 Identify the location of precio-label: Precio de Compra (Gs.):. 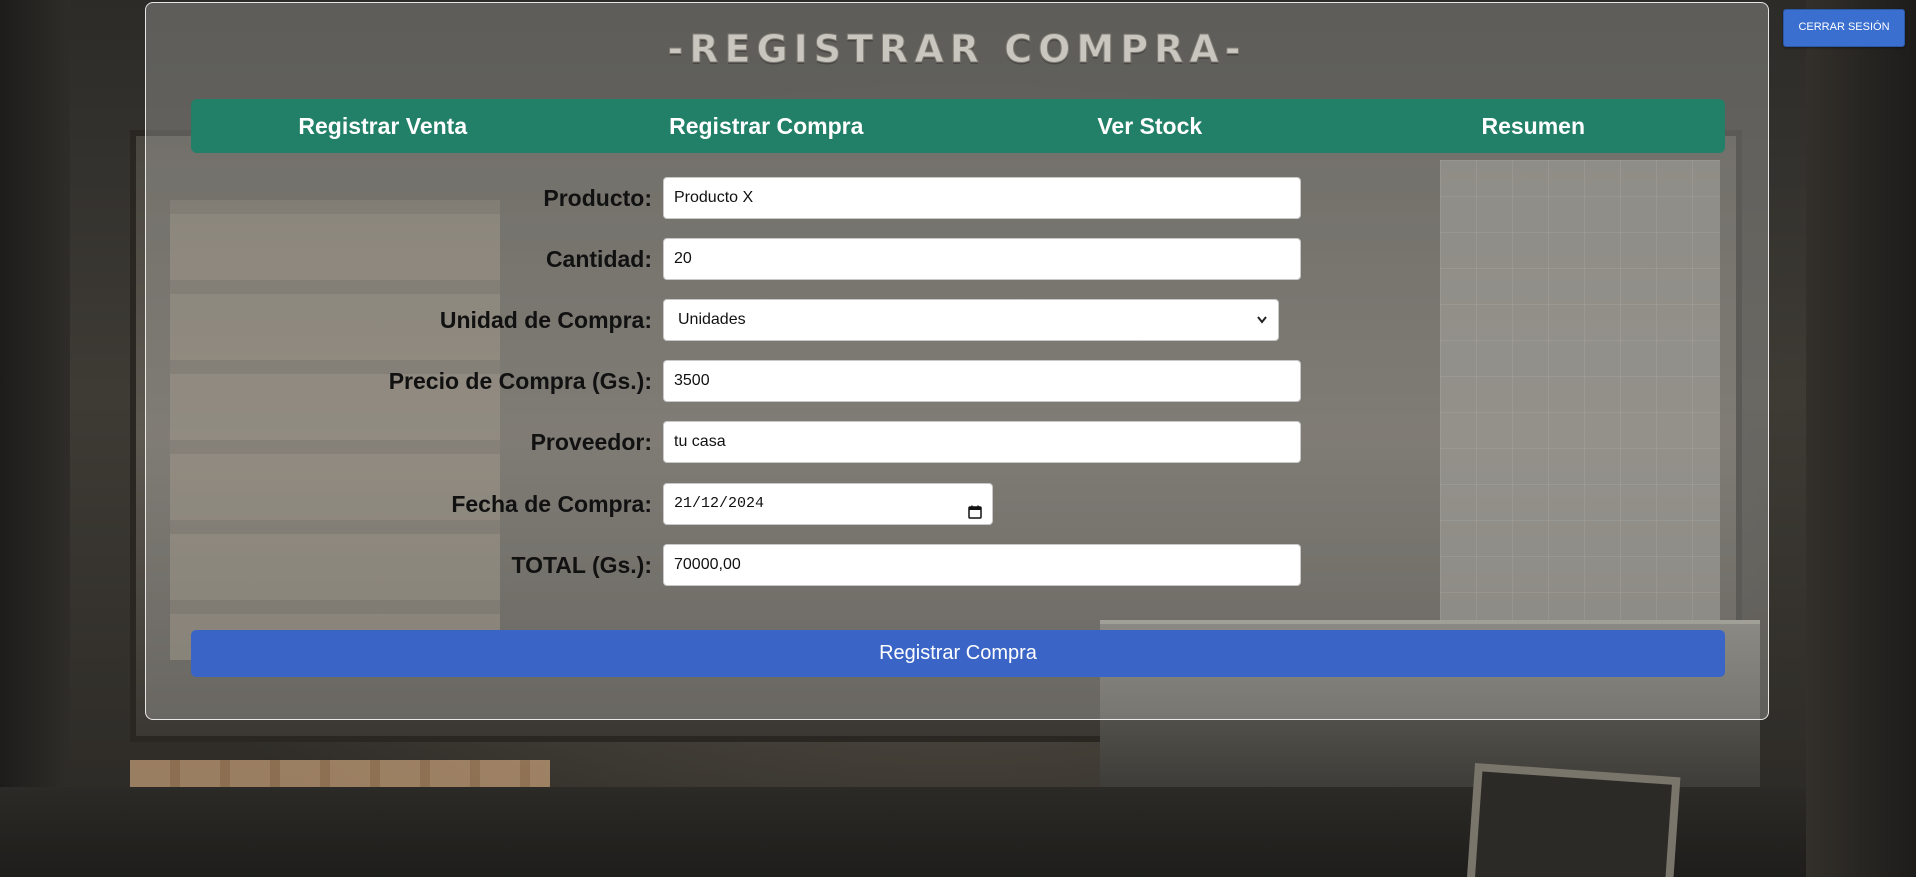
(520, 381).